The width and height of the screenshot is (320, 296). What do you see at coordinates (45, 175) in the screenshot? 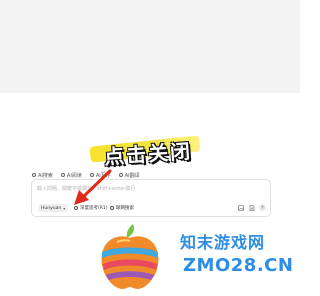
I see `tab-label: AI搜索` at bounding box center [45, 175].